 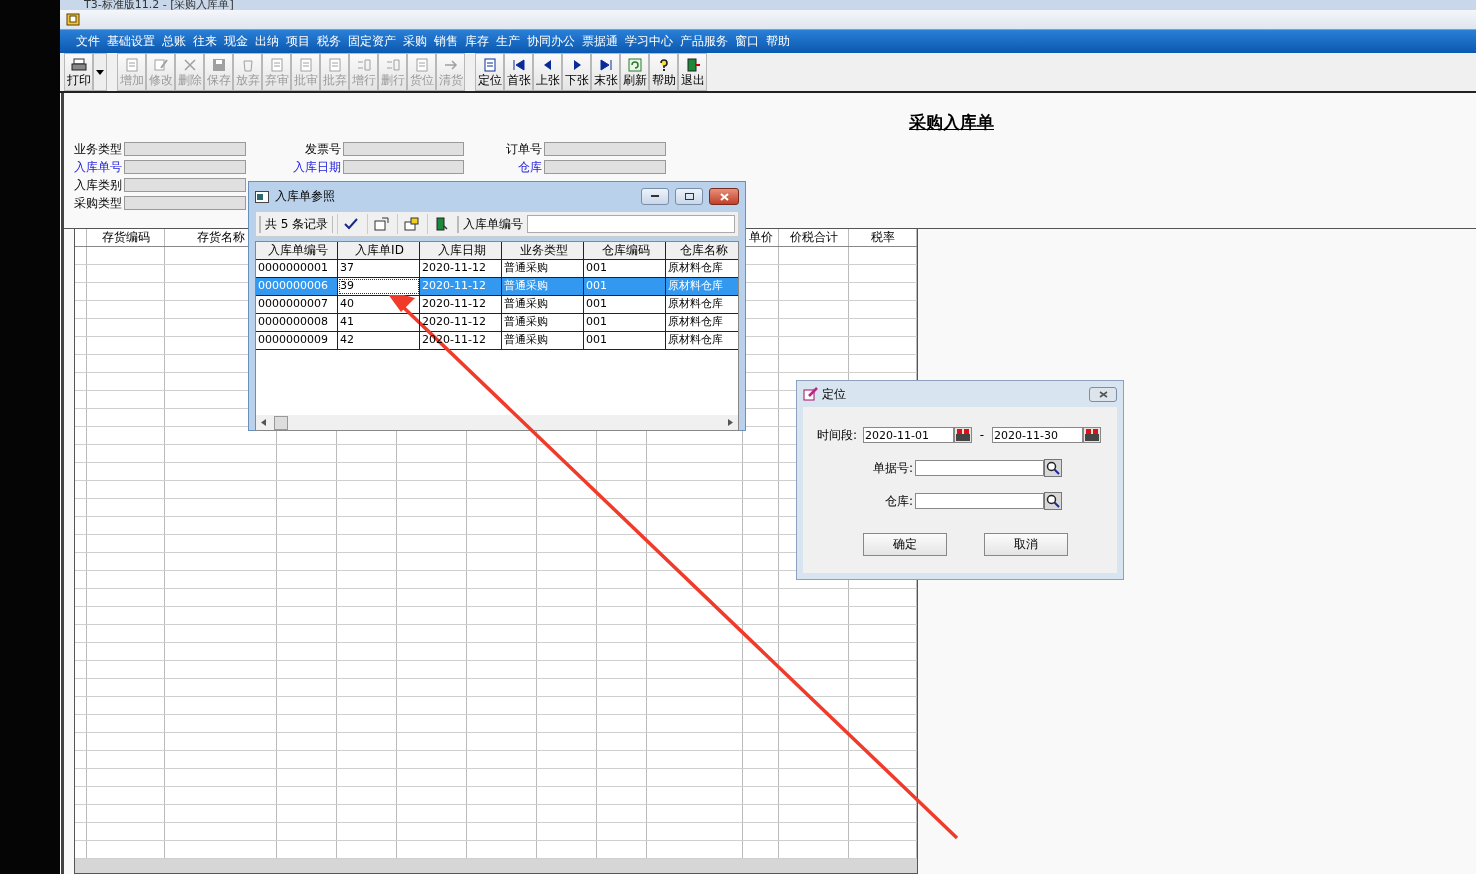 What do you see at coordinates (551, 41) in the screenshot?
I see `menu-item: 协同办公` at bounding box center [551, 41].